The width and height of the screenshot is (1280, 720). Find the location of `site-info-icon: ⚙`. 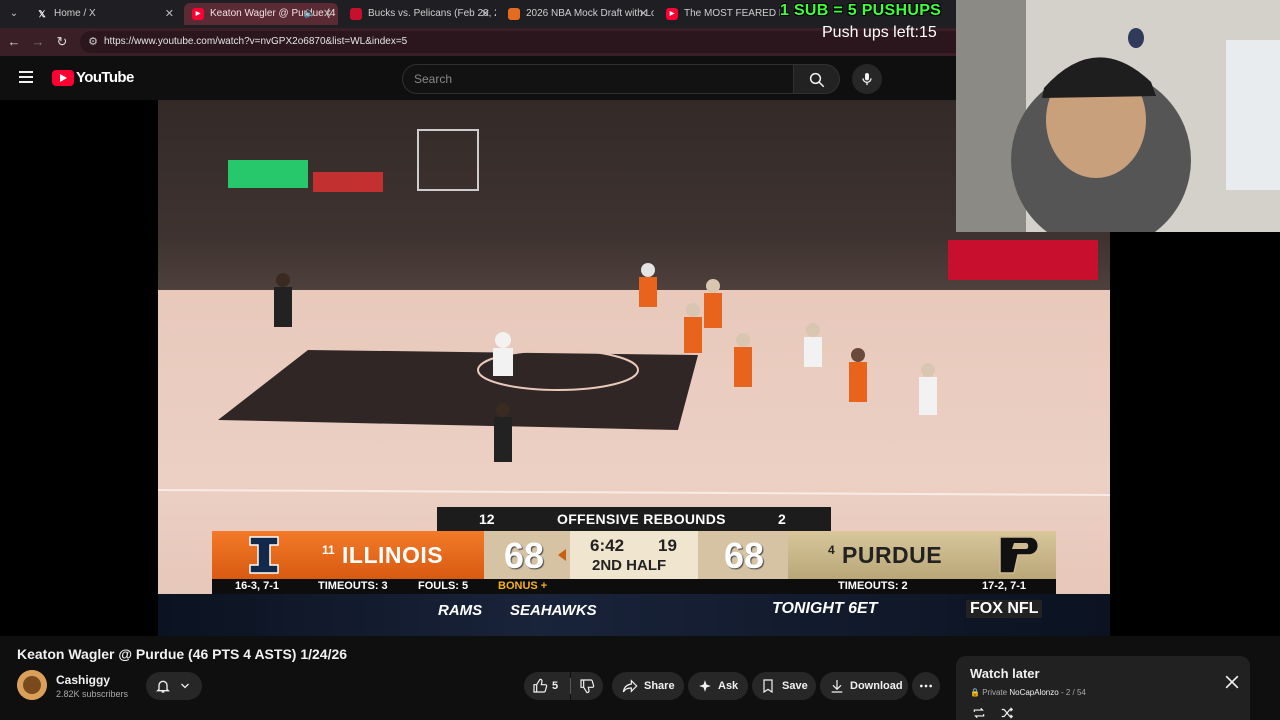

site-info-icon: ⚙ is located at coordinates (93, 42).